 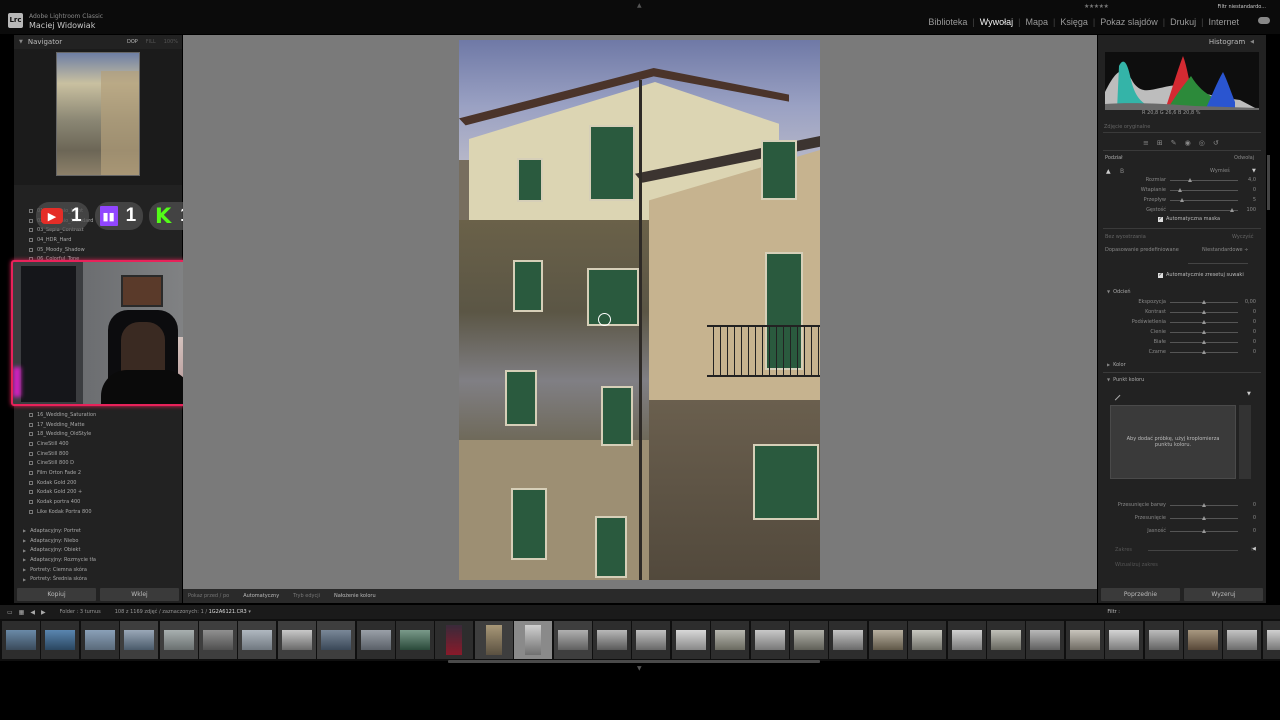 What do you see at coordinates (139, 594) in the screenshot?
I see `paste-button: Wklej` at bounding box center [139, 594].